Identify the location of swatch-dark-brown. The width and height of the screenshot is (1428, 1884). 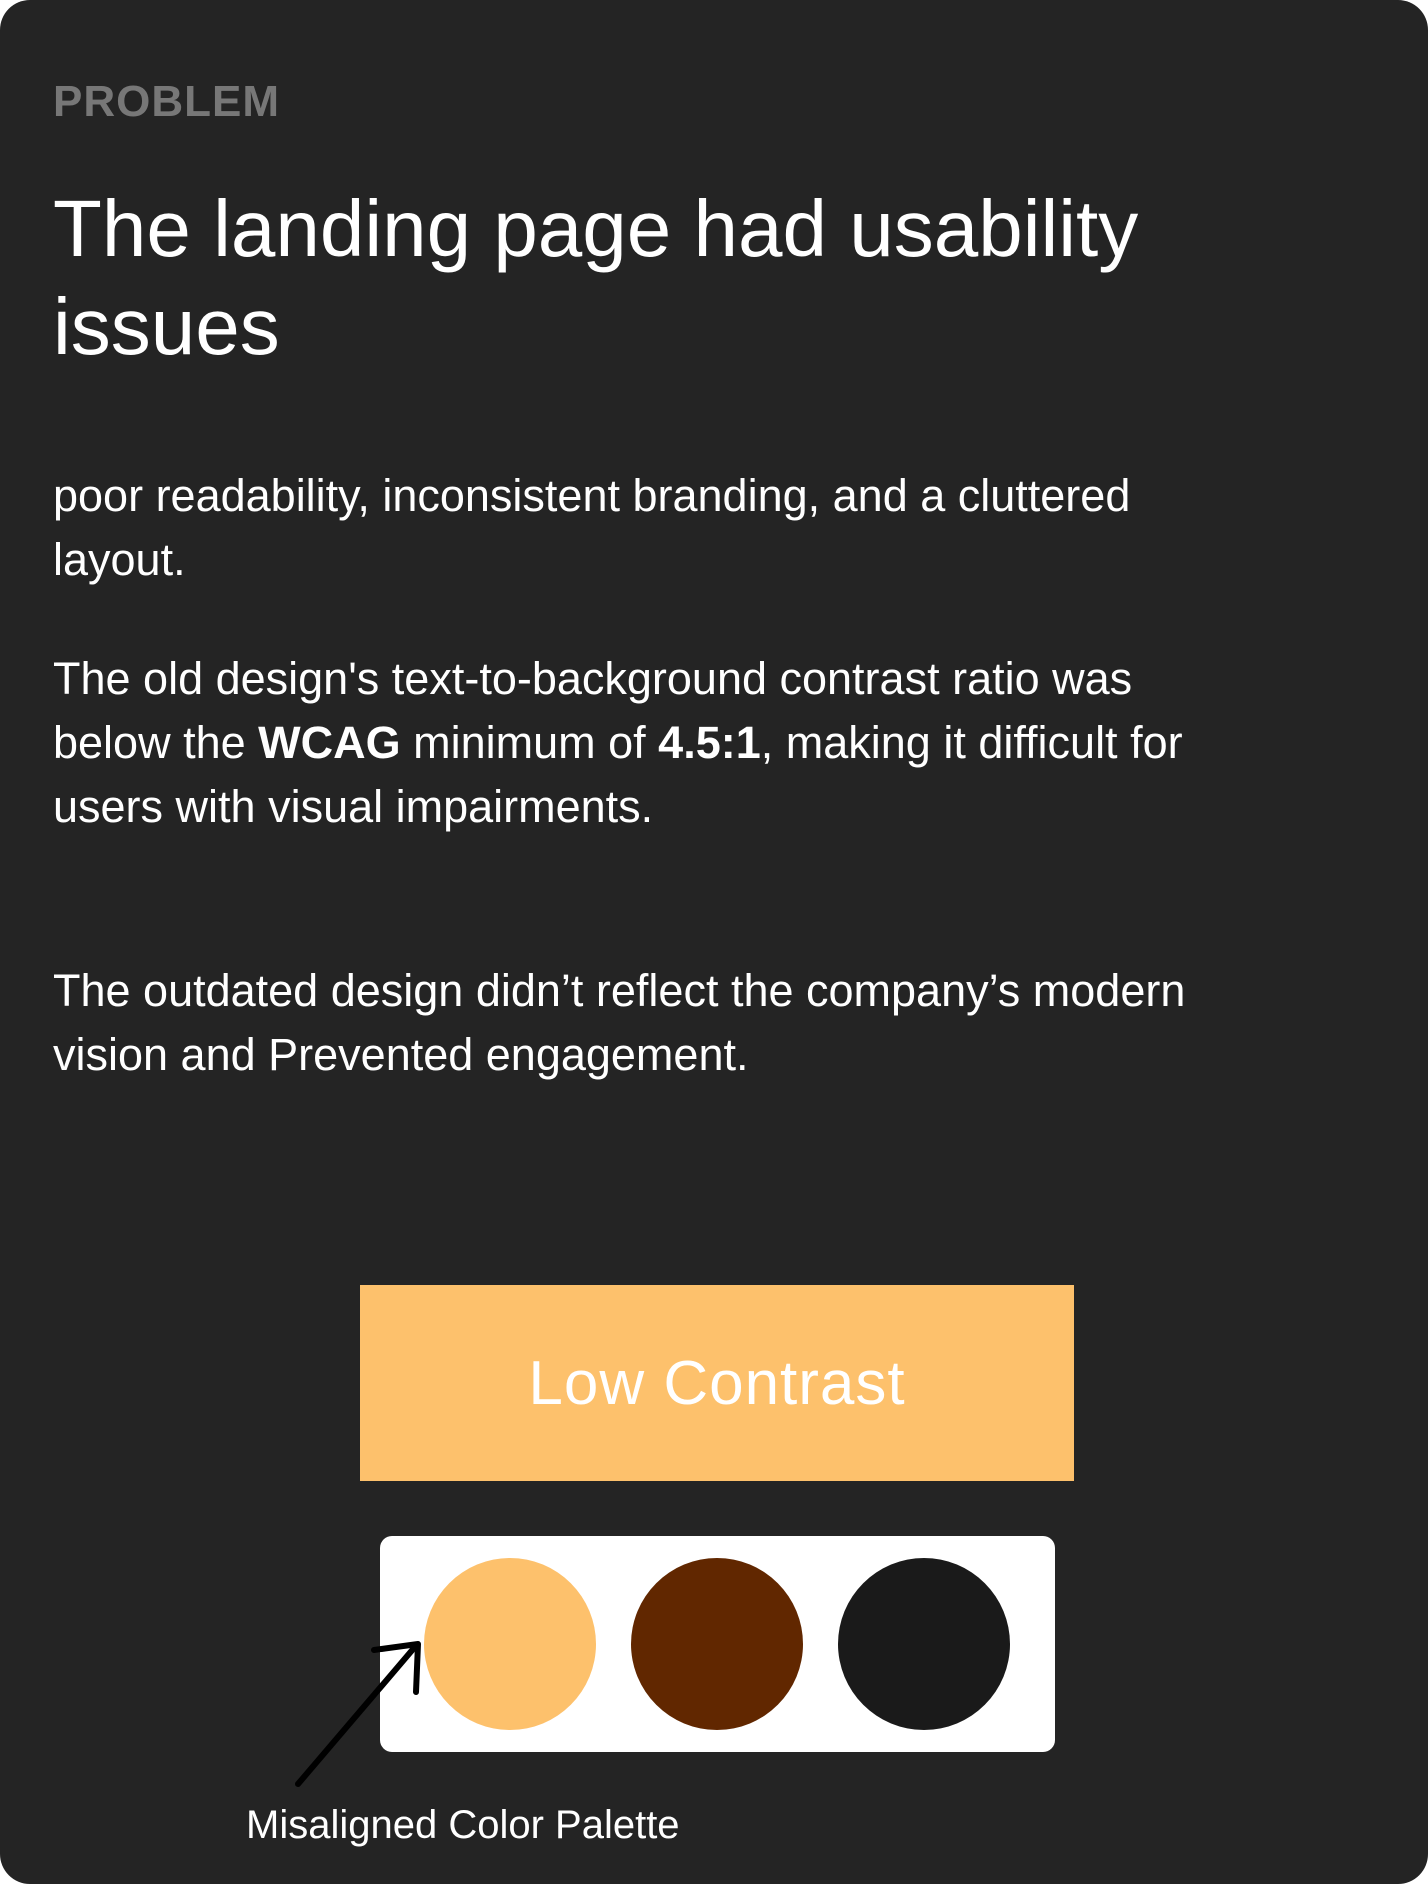
(717, 1644).